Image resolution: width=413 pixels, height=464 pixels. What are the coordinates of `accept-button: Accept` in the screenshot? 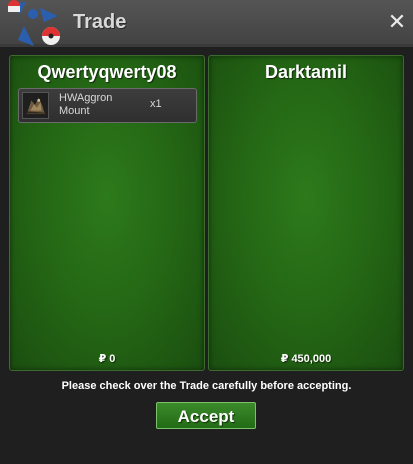 It's located at (206, 415).